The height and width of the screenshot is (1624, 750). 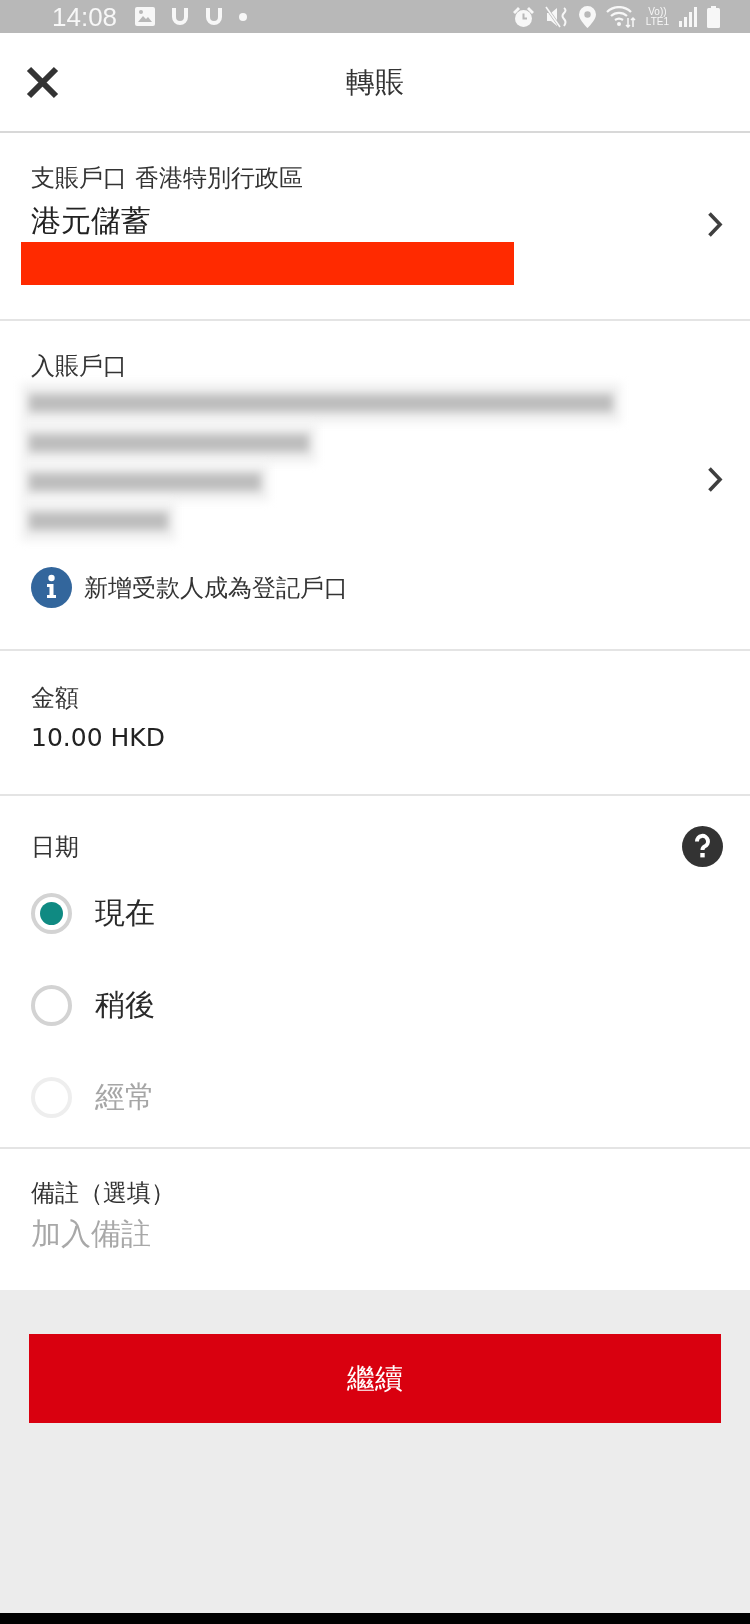 I want to click on location-icon, so click(x=587, y=16).